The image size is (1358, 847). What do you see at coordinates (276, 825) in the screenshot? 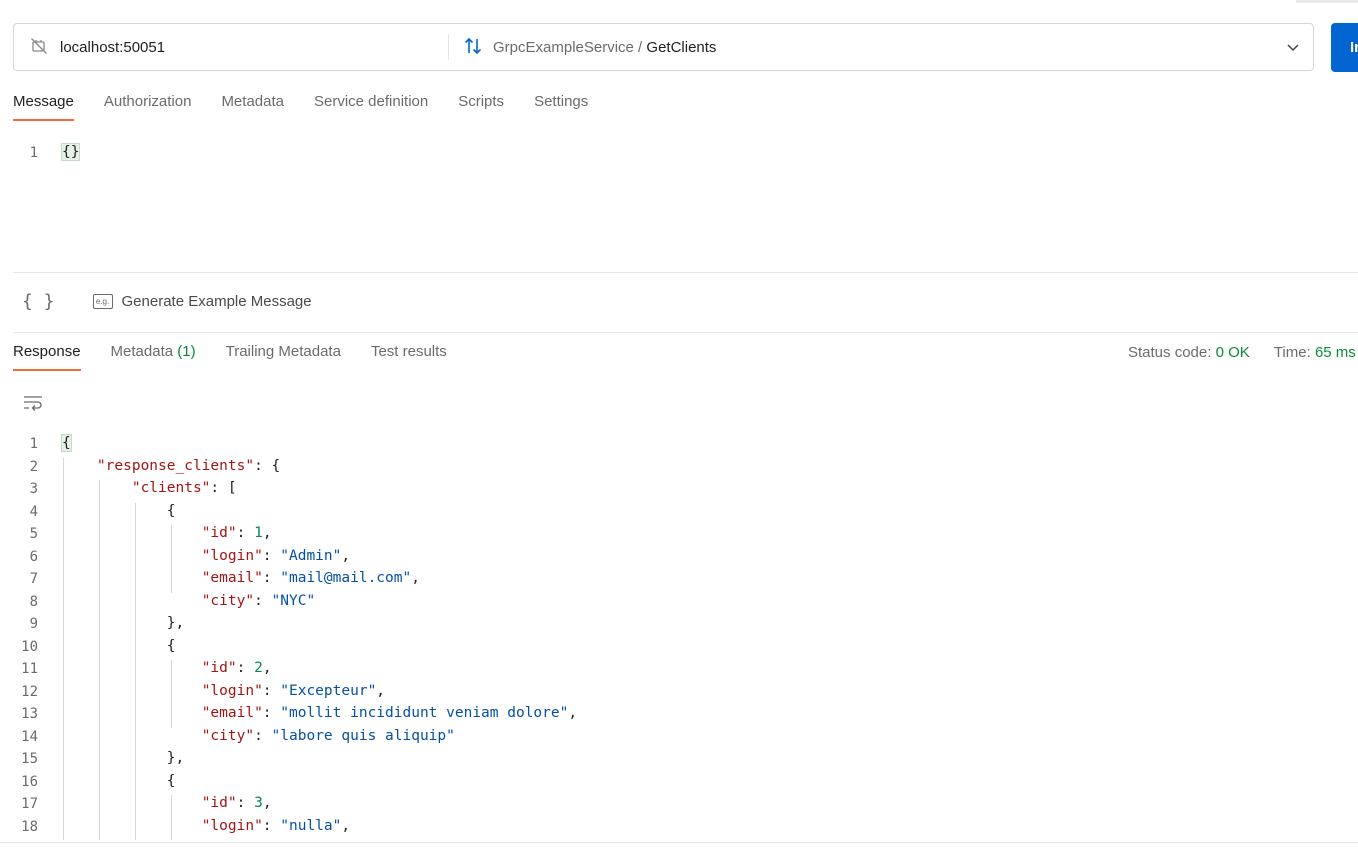
I see `response-code-line: "login": "nulla",` at bounding box center [276, 825].